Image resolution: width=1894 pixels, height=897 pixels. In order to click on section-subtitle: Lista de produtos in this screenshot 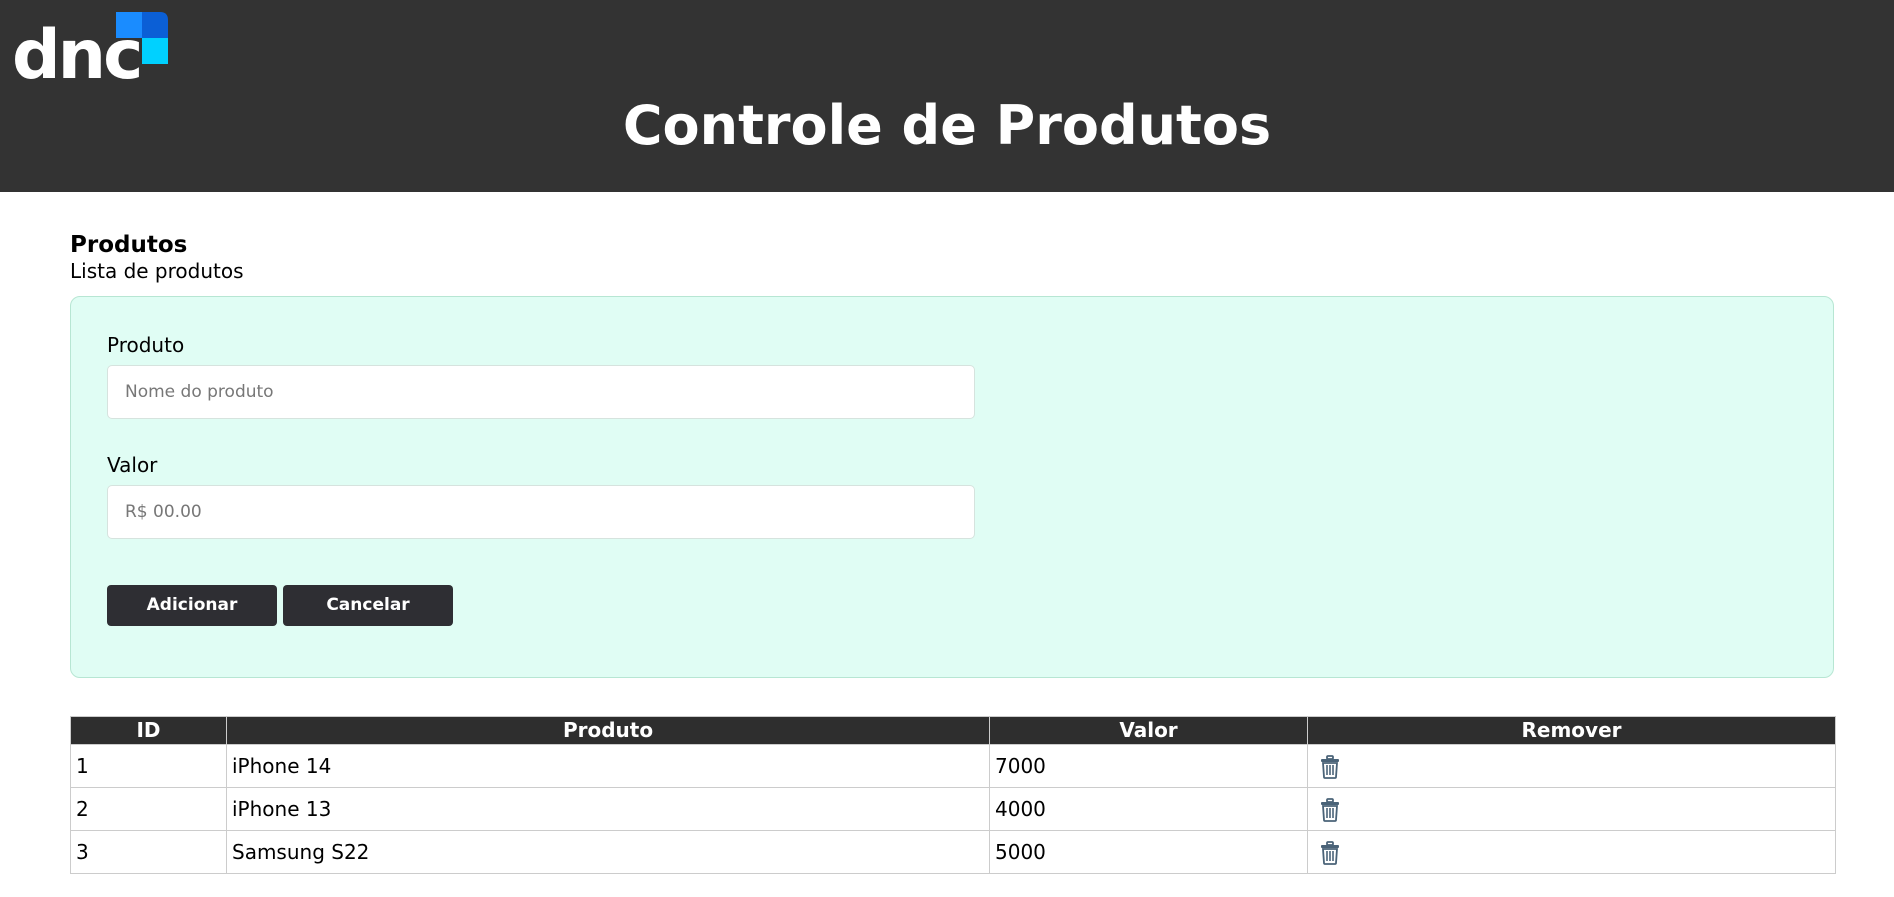, I will do `click(157, 271)`.